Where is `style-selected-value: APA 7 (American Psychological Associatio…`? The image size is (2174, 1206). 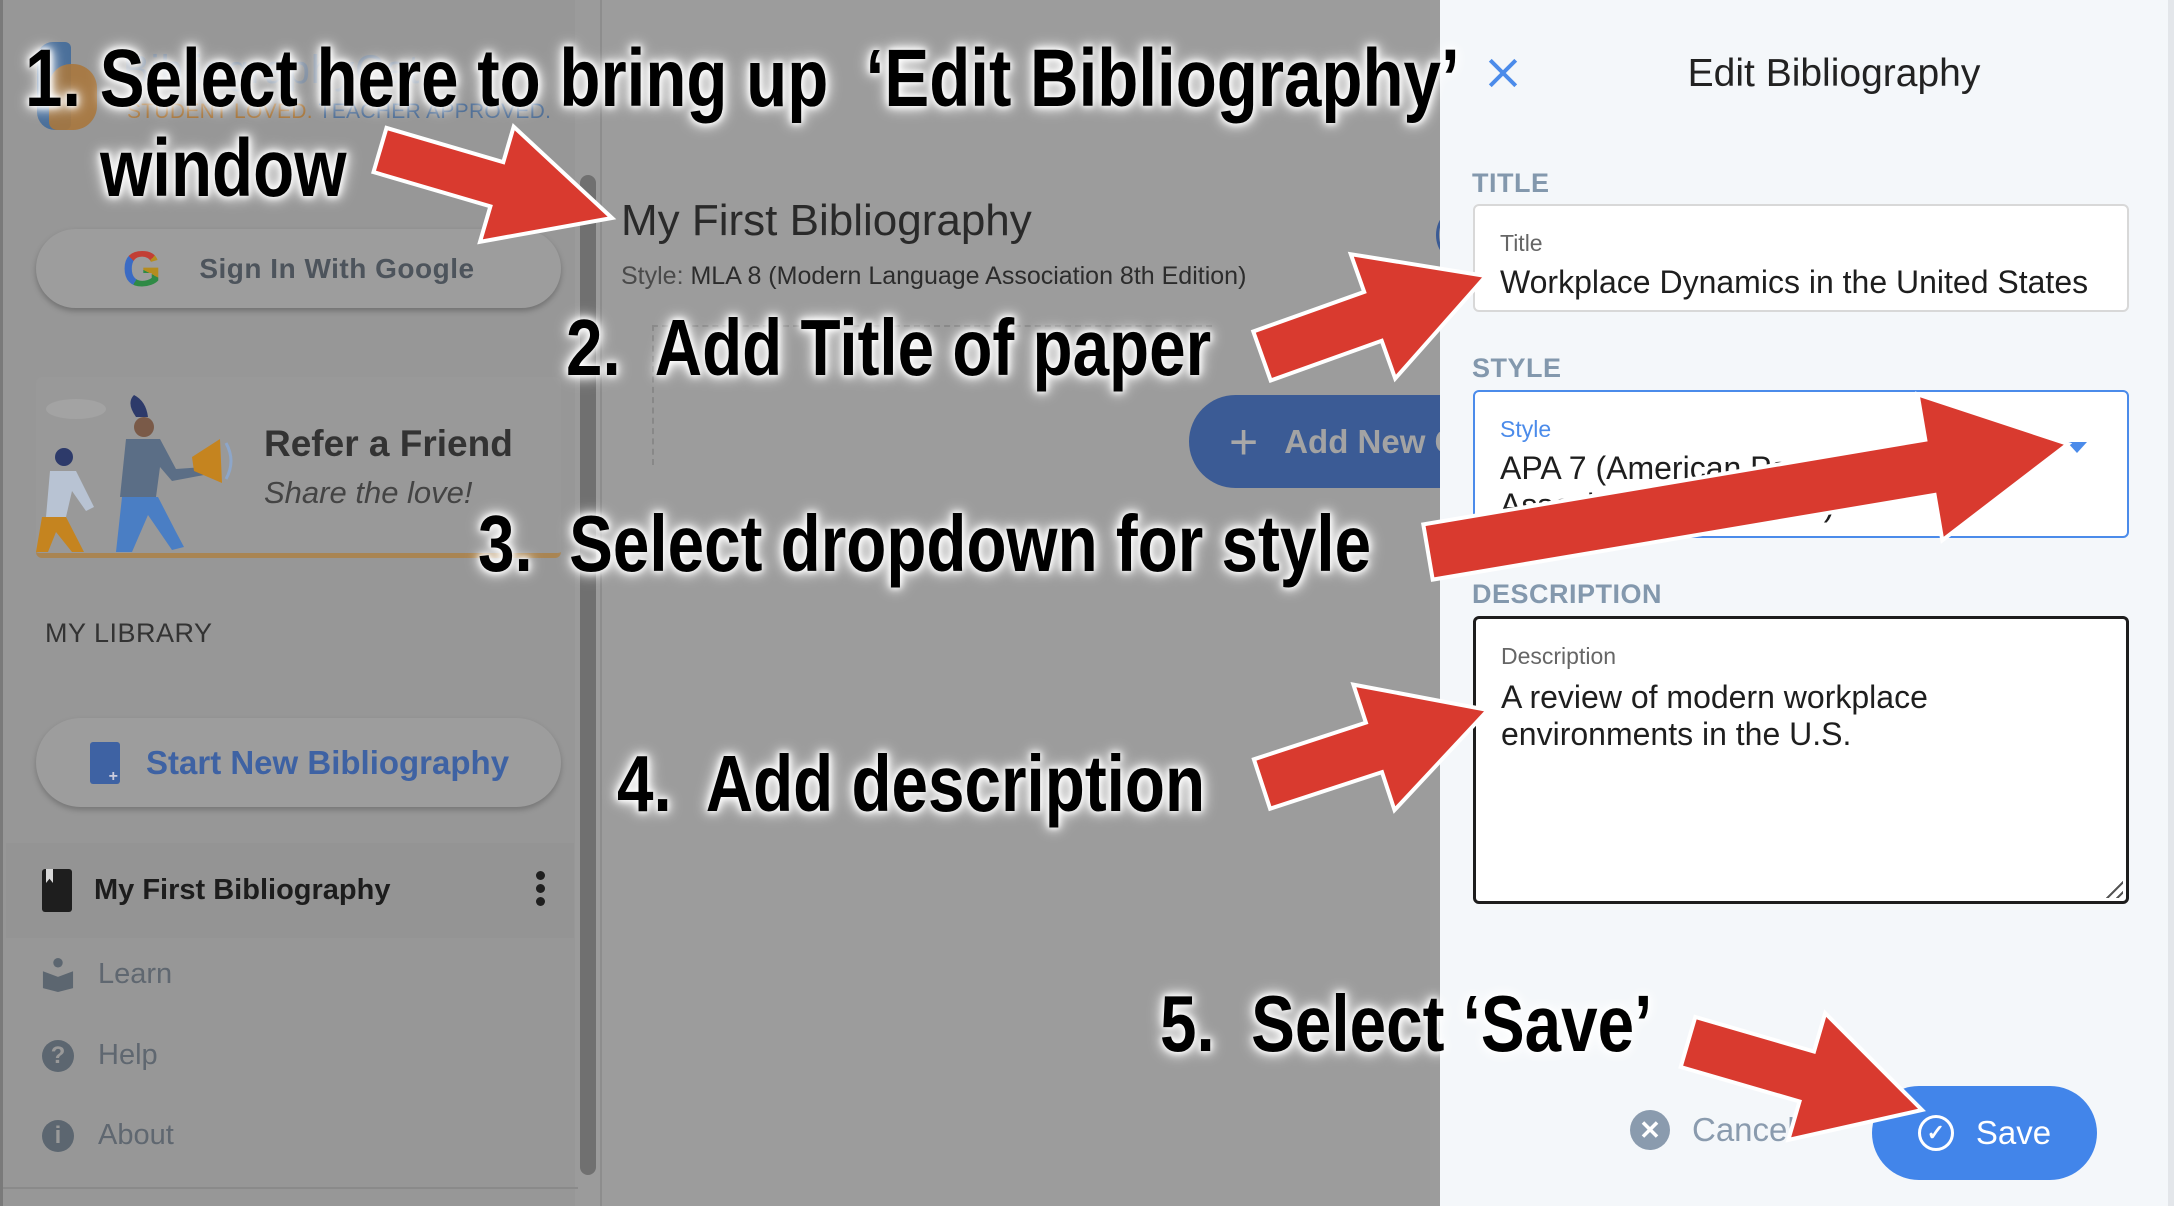 style-selected-value: APA 7 (American Psychological Associatio… is located at coordinates (1770, 487).